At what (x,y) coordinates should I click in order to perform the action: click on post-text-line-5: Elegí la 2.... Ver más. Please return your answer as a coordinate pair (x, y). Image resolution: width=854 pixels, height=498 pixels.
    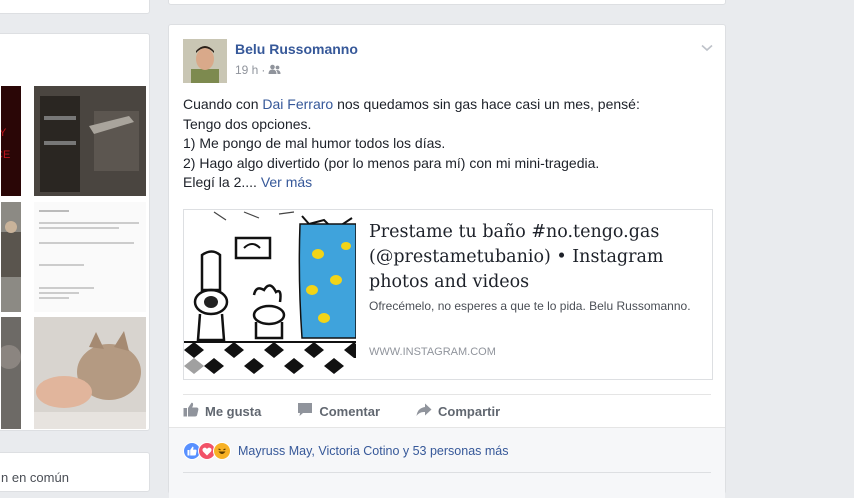
    Looking at the image, I should click on (248, 182).